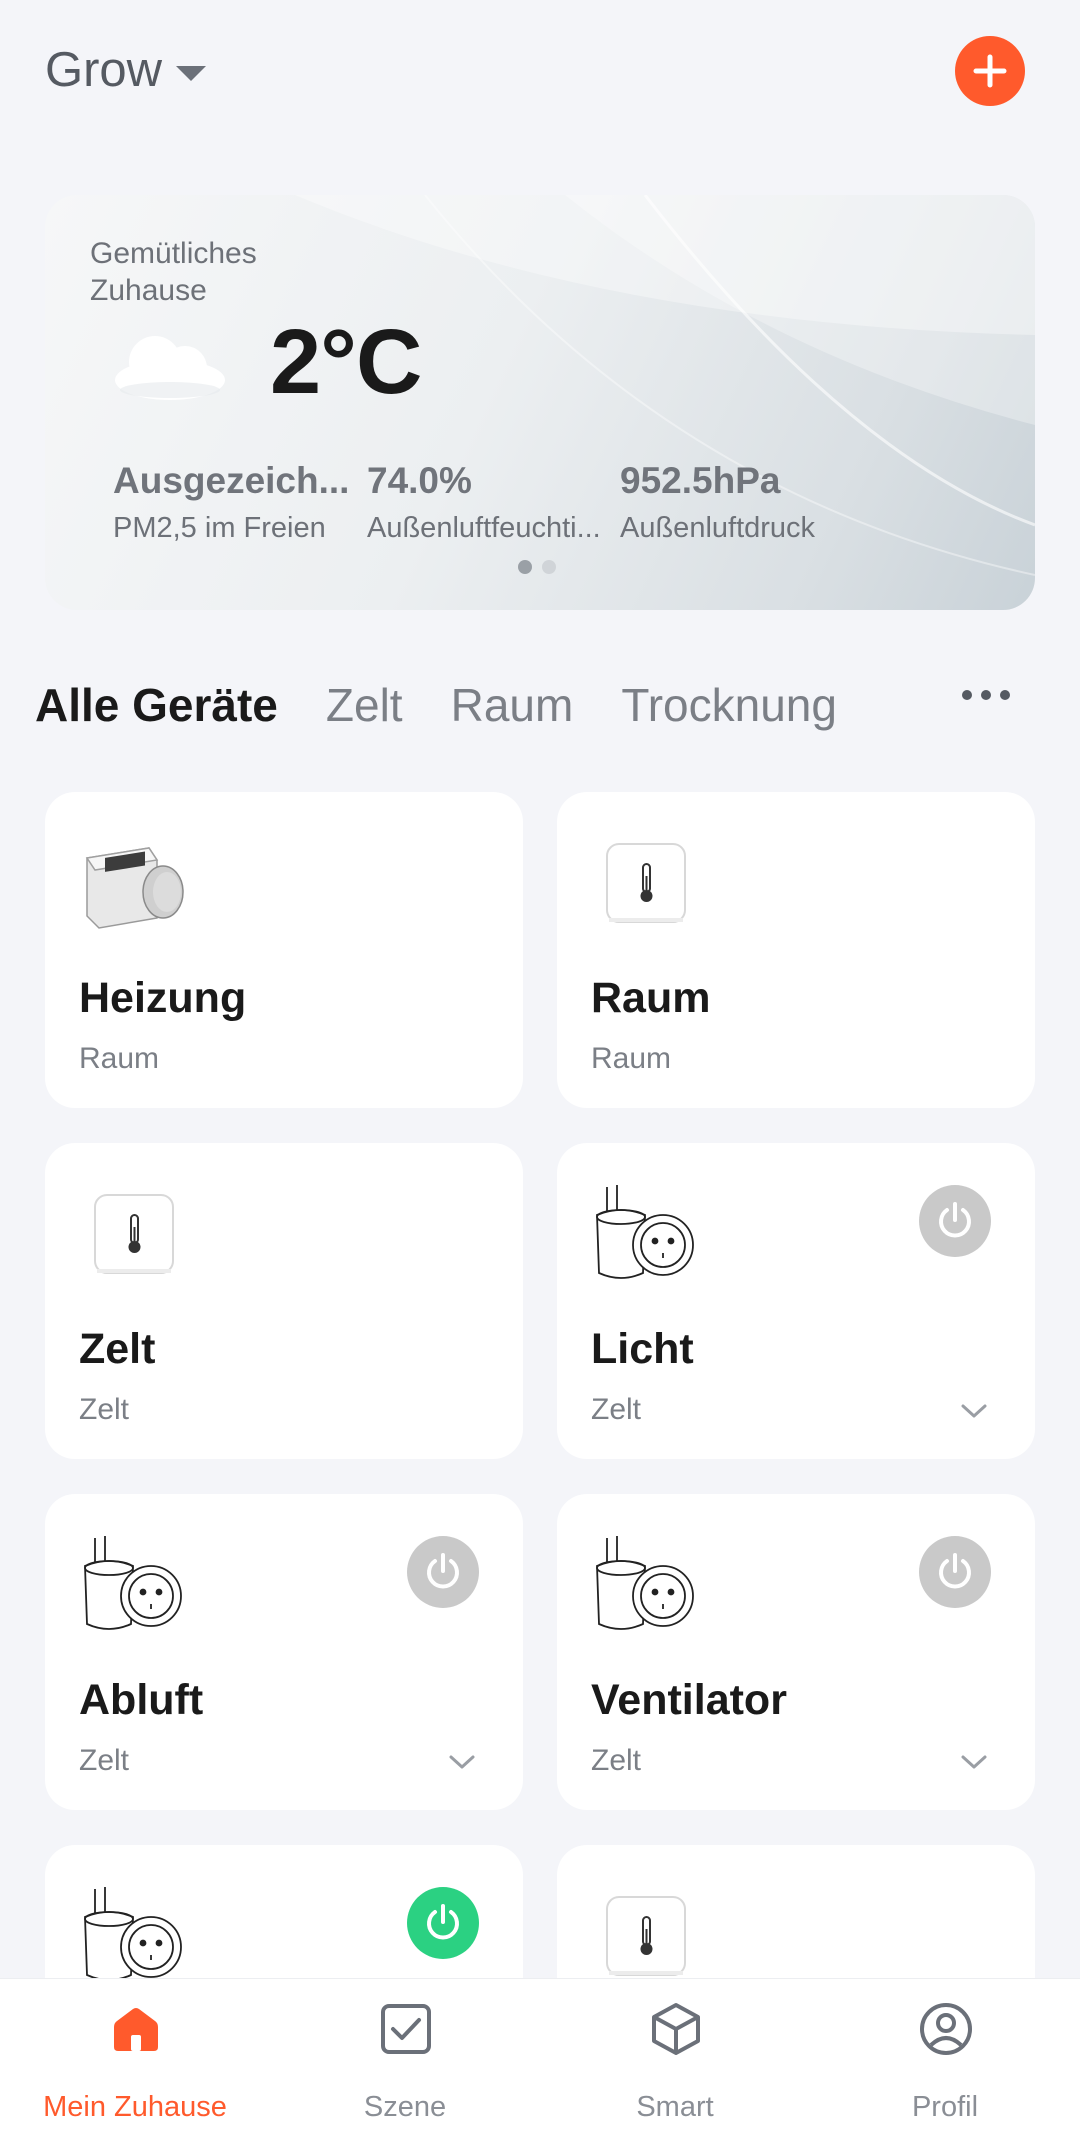 The image size is (1080, 2139). Describe the element at coordinates (675, 2107) in the screenshot. I see `nav-label: Smart` at that location.